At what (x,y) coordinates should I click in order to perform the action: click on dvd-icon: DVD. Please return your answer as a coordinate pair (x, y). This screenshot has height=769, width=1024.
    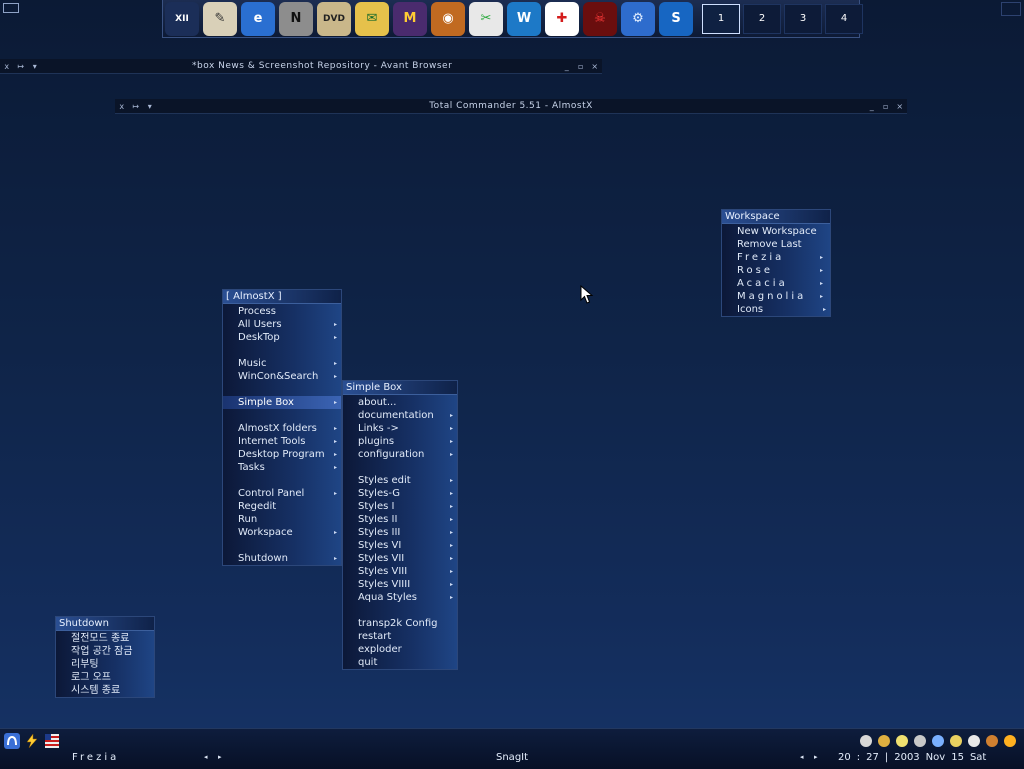
    Looking at the image, I should click on (334, 18).